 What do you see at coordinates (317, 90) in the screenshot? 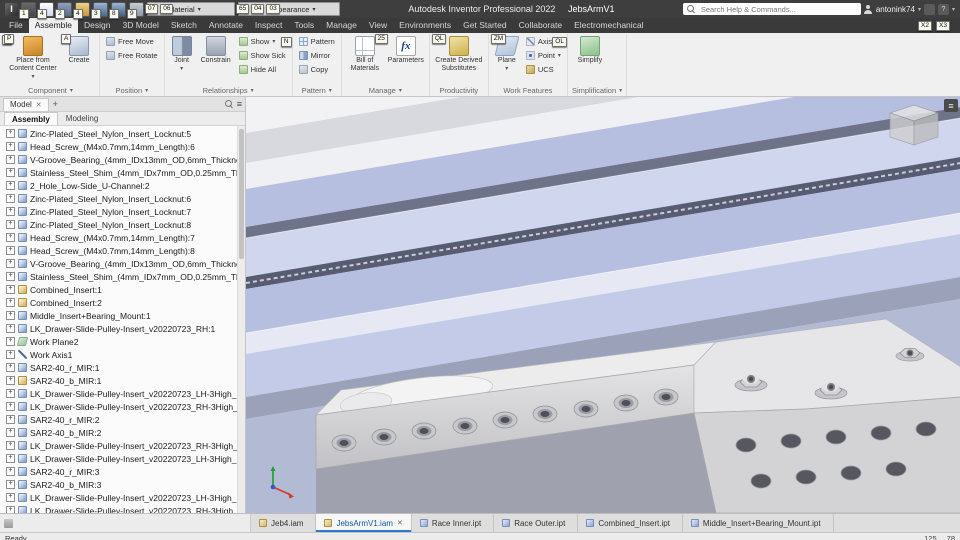
I see `panel-label-pattern: Pattern ▾` at bounding box center [317, 90].